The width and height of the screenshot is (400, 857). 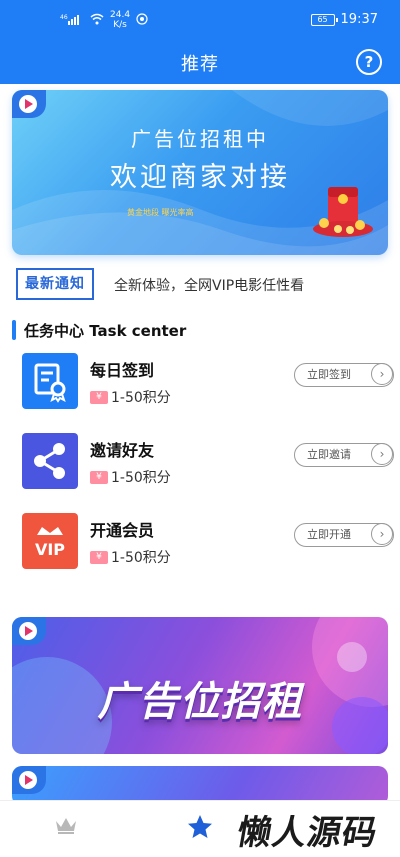 I want to click on vip-crown-icon: VIP, so click(x=50, y=541).